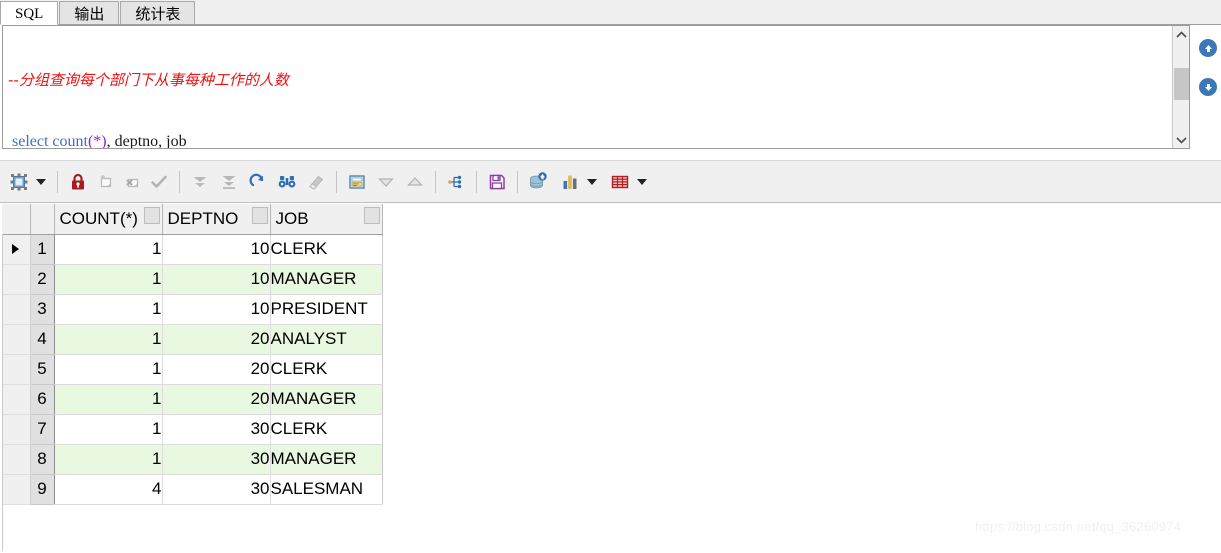  Describe the element at coordinates (42, 429) in the screenshot. I see `row-number: 7` at that location.